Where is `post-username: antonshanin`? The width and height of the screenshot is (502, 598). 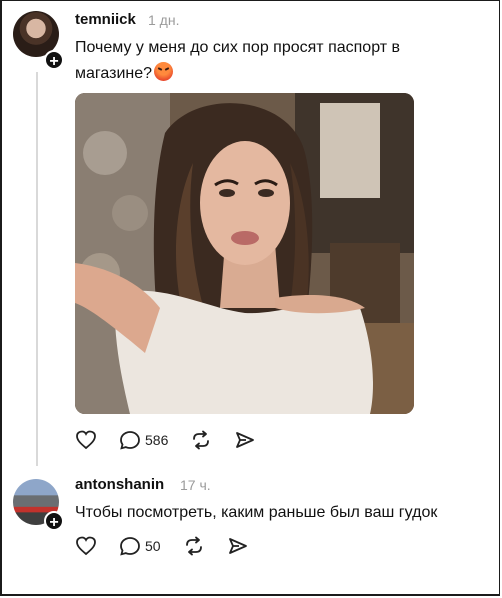 post-username: antonshanin is located at coordinates (119, 484).